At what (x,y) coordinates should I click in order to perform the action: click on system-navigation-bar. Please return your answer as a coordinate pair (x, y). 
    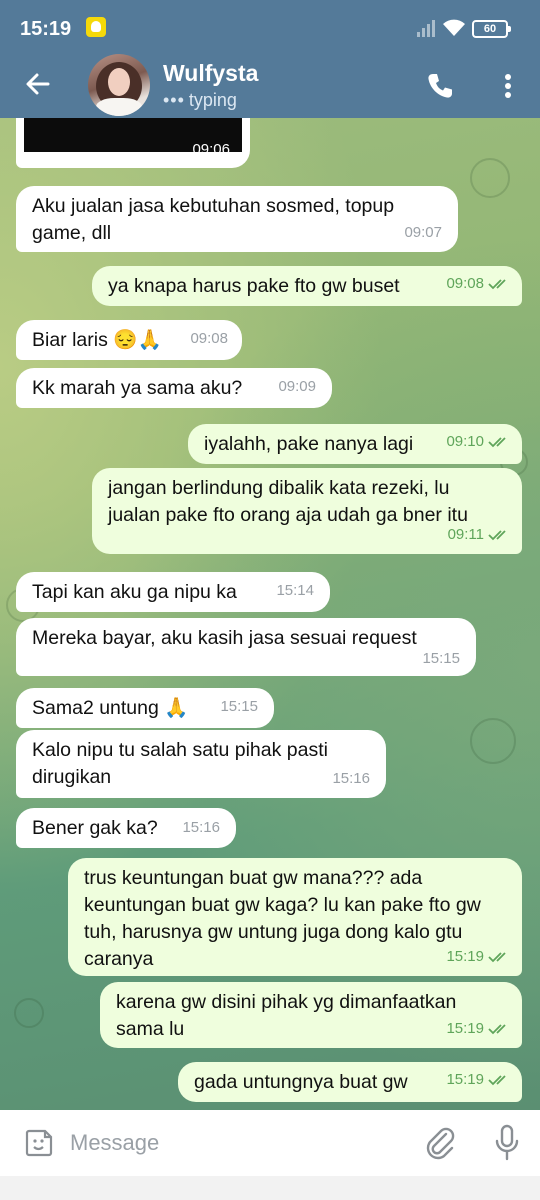
    Looking at the image, I should click on (270, 1188).